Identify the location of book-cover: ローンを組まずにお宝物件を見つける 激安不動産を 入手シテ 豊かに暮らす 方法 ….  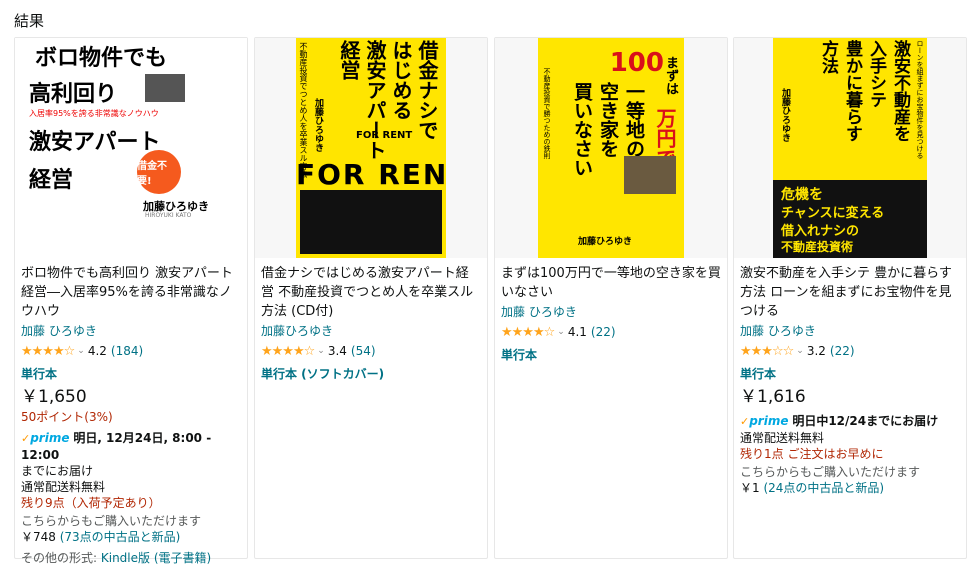
(850, 148).